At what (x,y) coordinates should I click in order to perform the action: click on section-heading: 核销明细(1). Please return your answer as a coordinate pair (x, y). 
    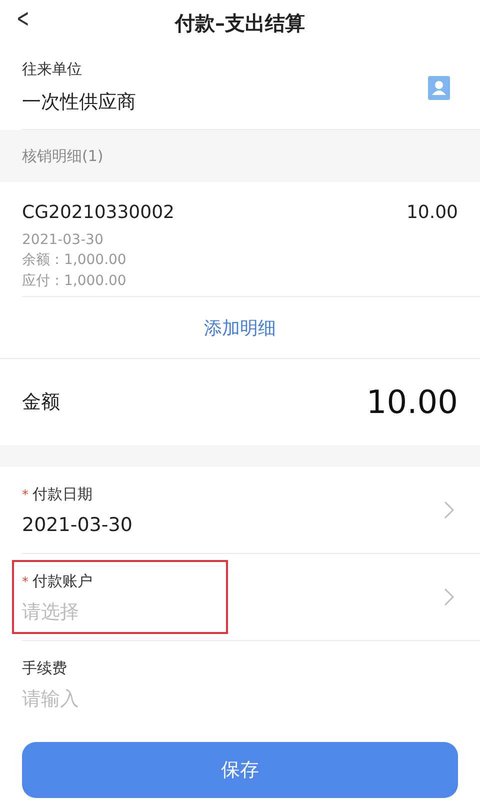
    Looking at the image, I should click on (63, 156).